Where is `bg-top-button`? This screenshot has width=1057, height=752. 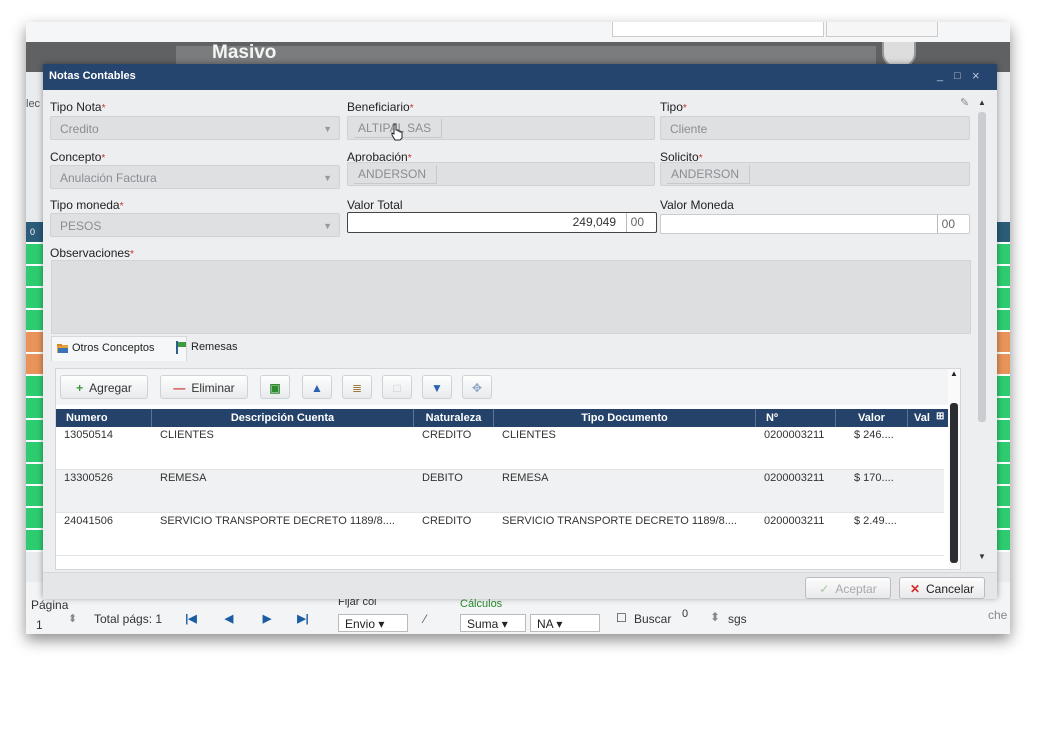 bg-top-button is located at coordinates (882, 29).